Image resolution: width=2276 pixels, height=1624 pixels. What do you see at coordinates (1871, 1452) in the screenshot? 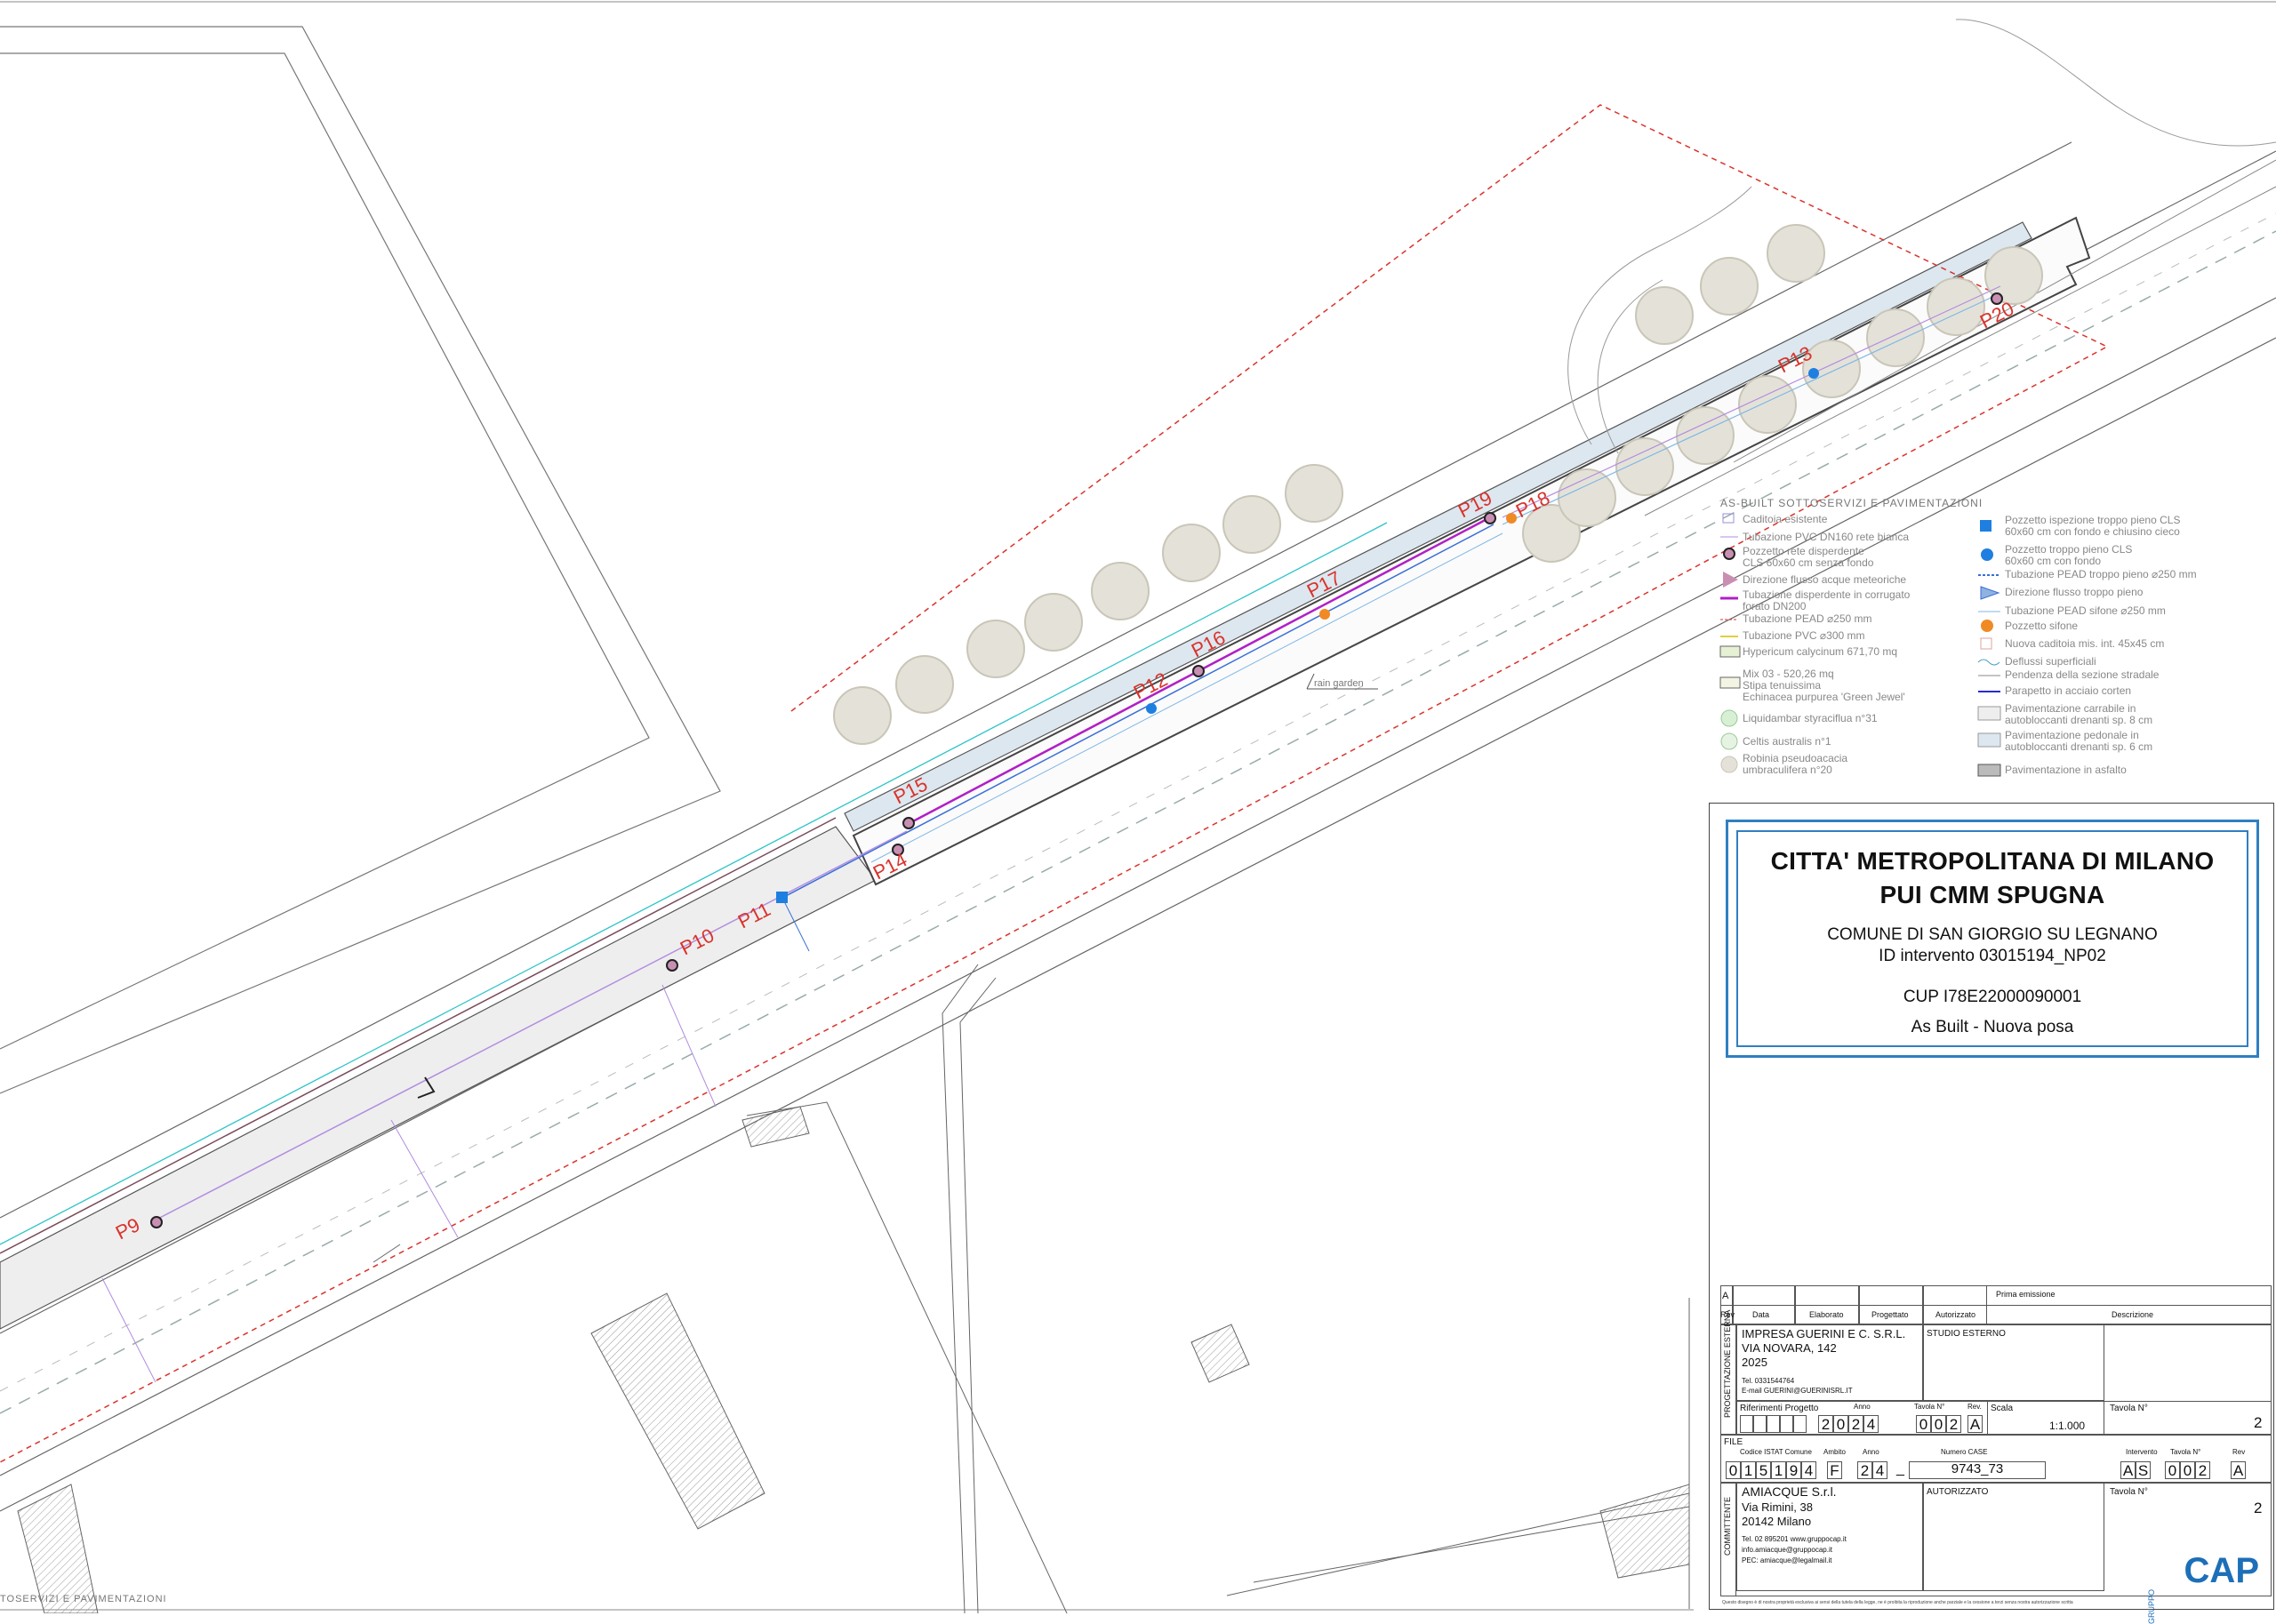
I see `anno2-label: Anno` at bounding box center [1871, 1452].